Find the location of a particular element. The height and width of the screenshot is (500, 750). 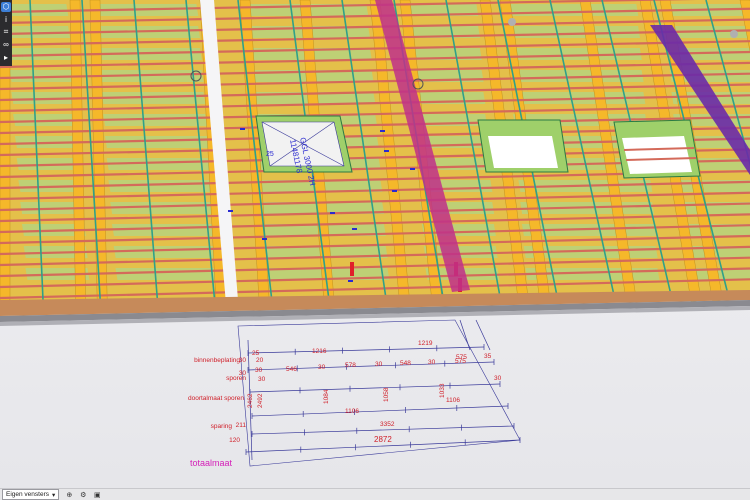

info-icon: i is located at coordinates (6, 20).